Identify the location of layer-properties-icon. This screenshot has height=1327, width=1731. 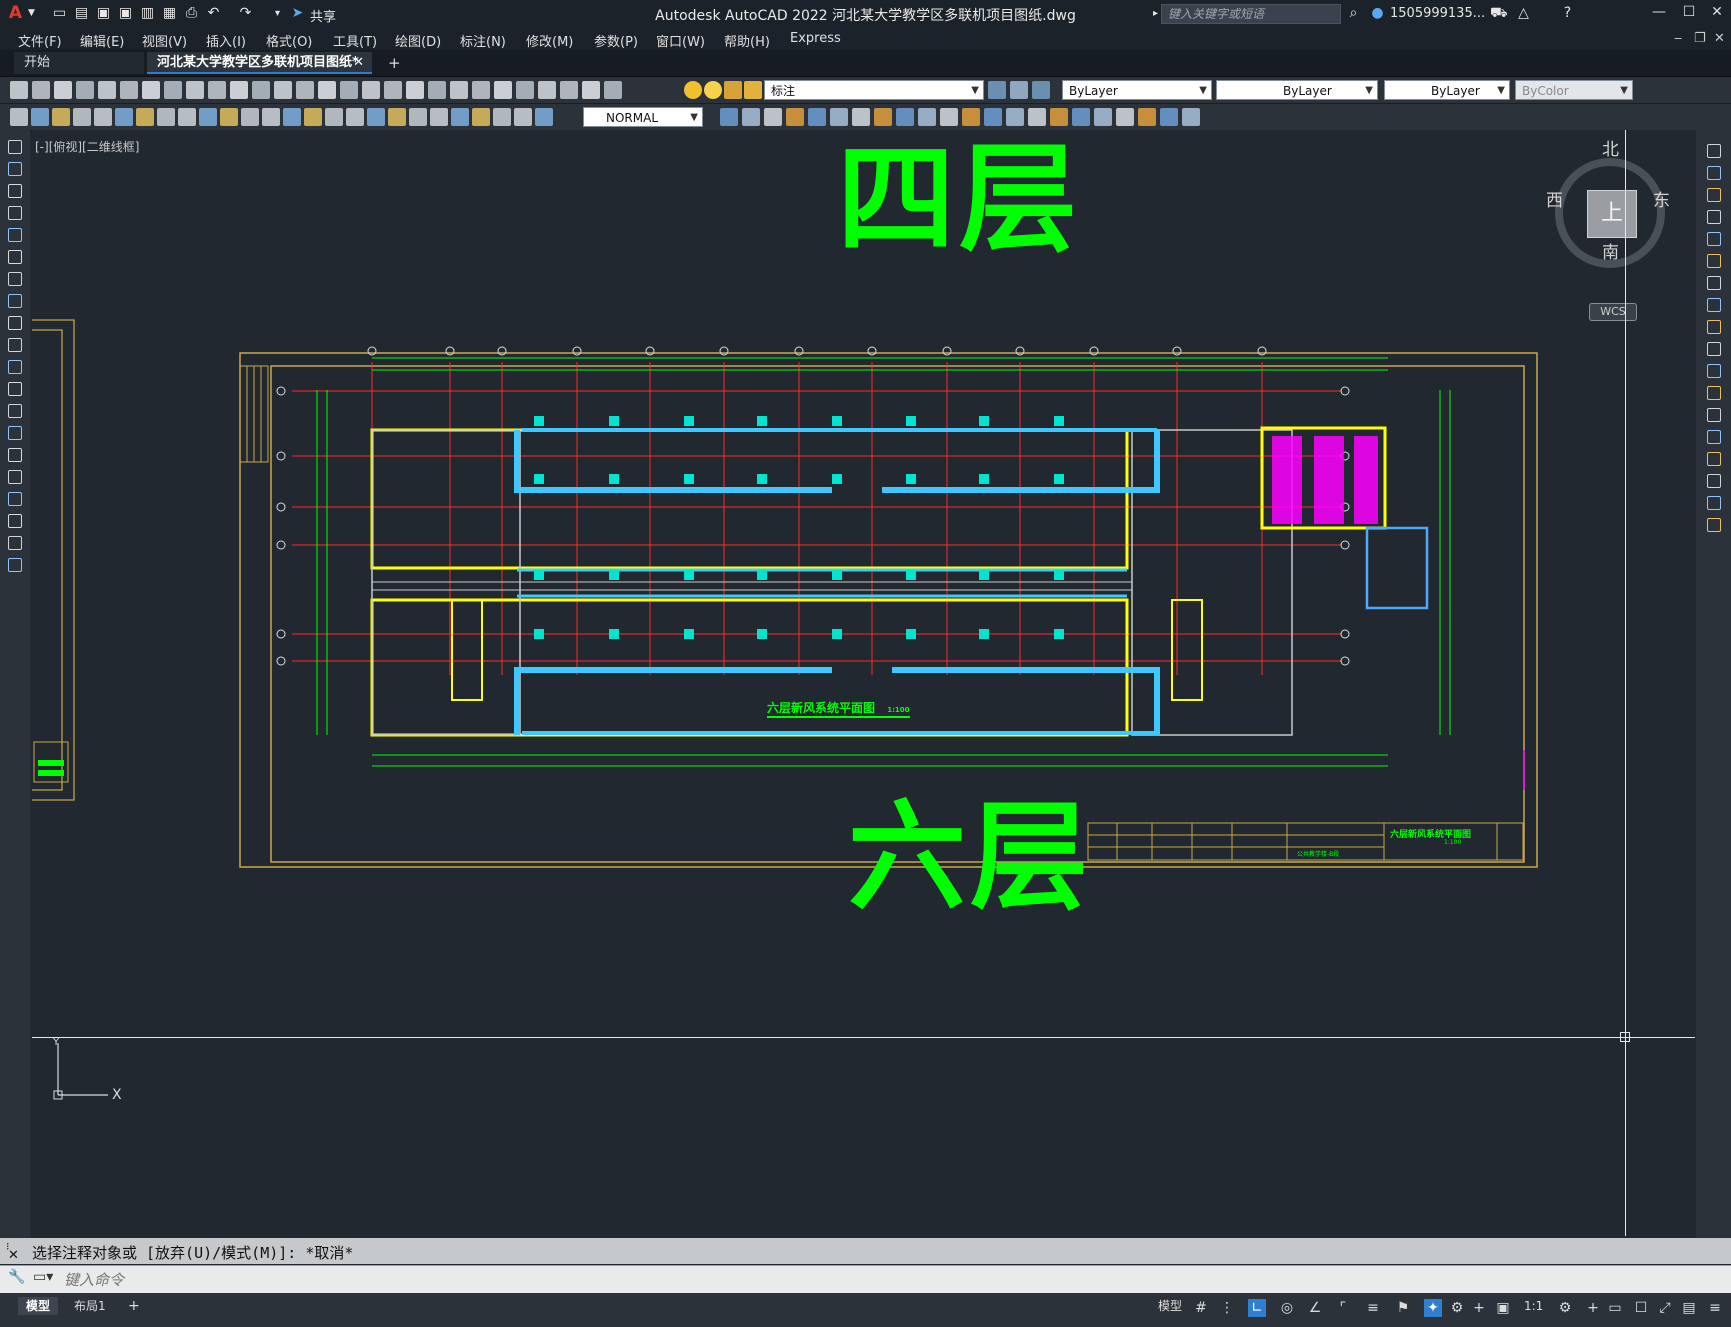
(1041, 90).